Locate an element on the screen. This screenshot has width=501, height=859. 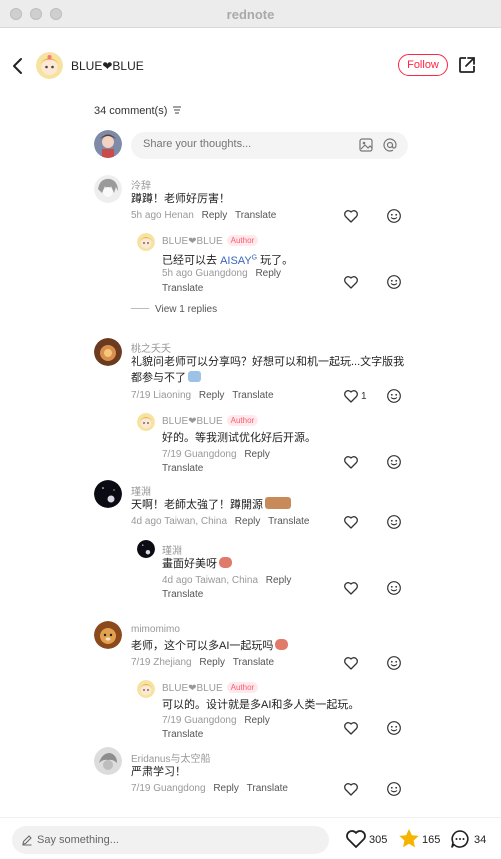
commenter-name: Eridanus与太空船 is located at coordinates (170, 757).